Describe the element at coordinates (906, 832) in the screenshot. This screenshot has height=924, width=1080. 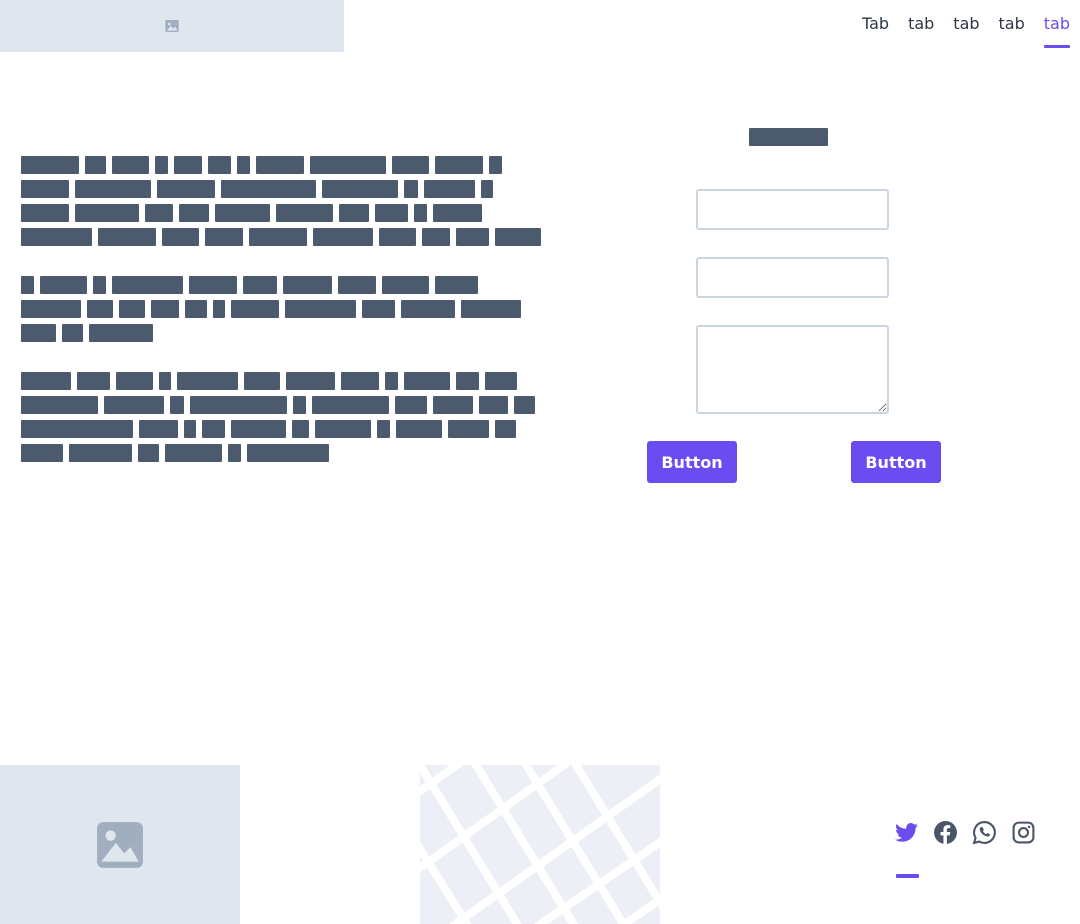
I see `twitter-icon` at that location.